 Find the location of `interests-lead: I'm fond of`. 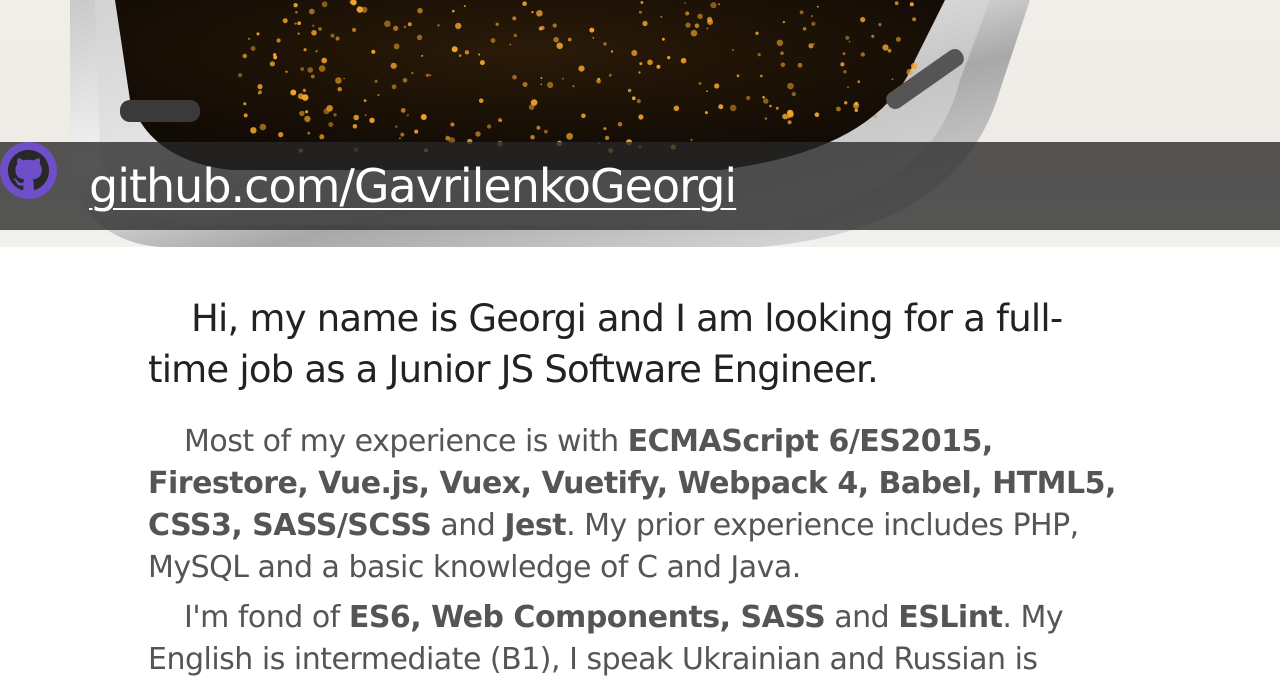

interests-lead: I'm fond of is located at coordinates (266, 617).